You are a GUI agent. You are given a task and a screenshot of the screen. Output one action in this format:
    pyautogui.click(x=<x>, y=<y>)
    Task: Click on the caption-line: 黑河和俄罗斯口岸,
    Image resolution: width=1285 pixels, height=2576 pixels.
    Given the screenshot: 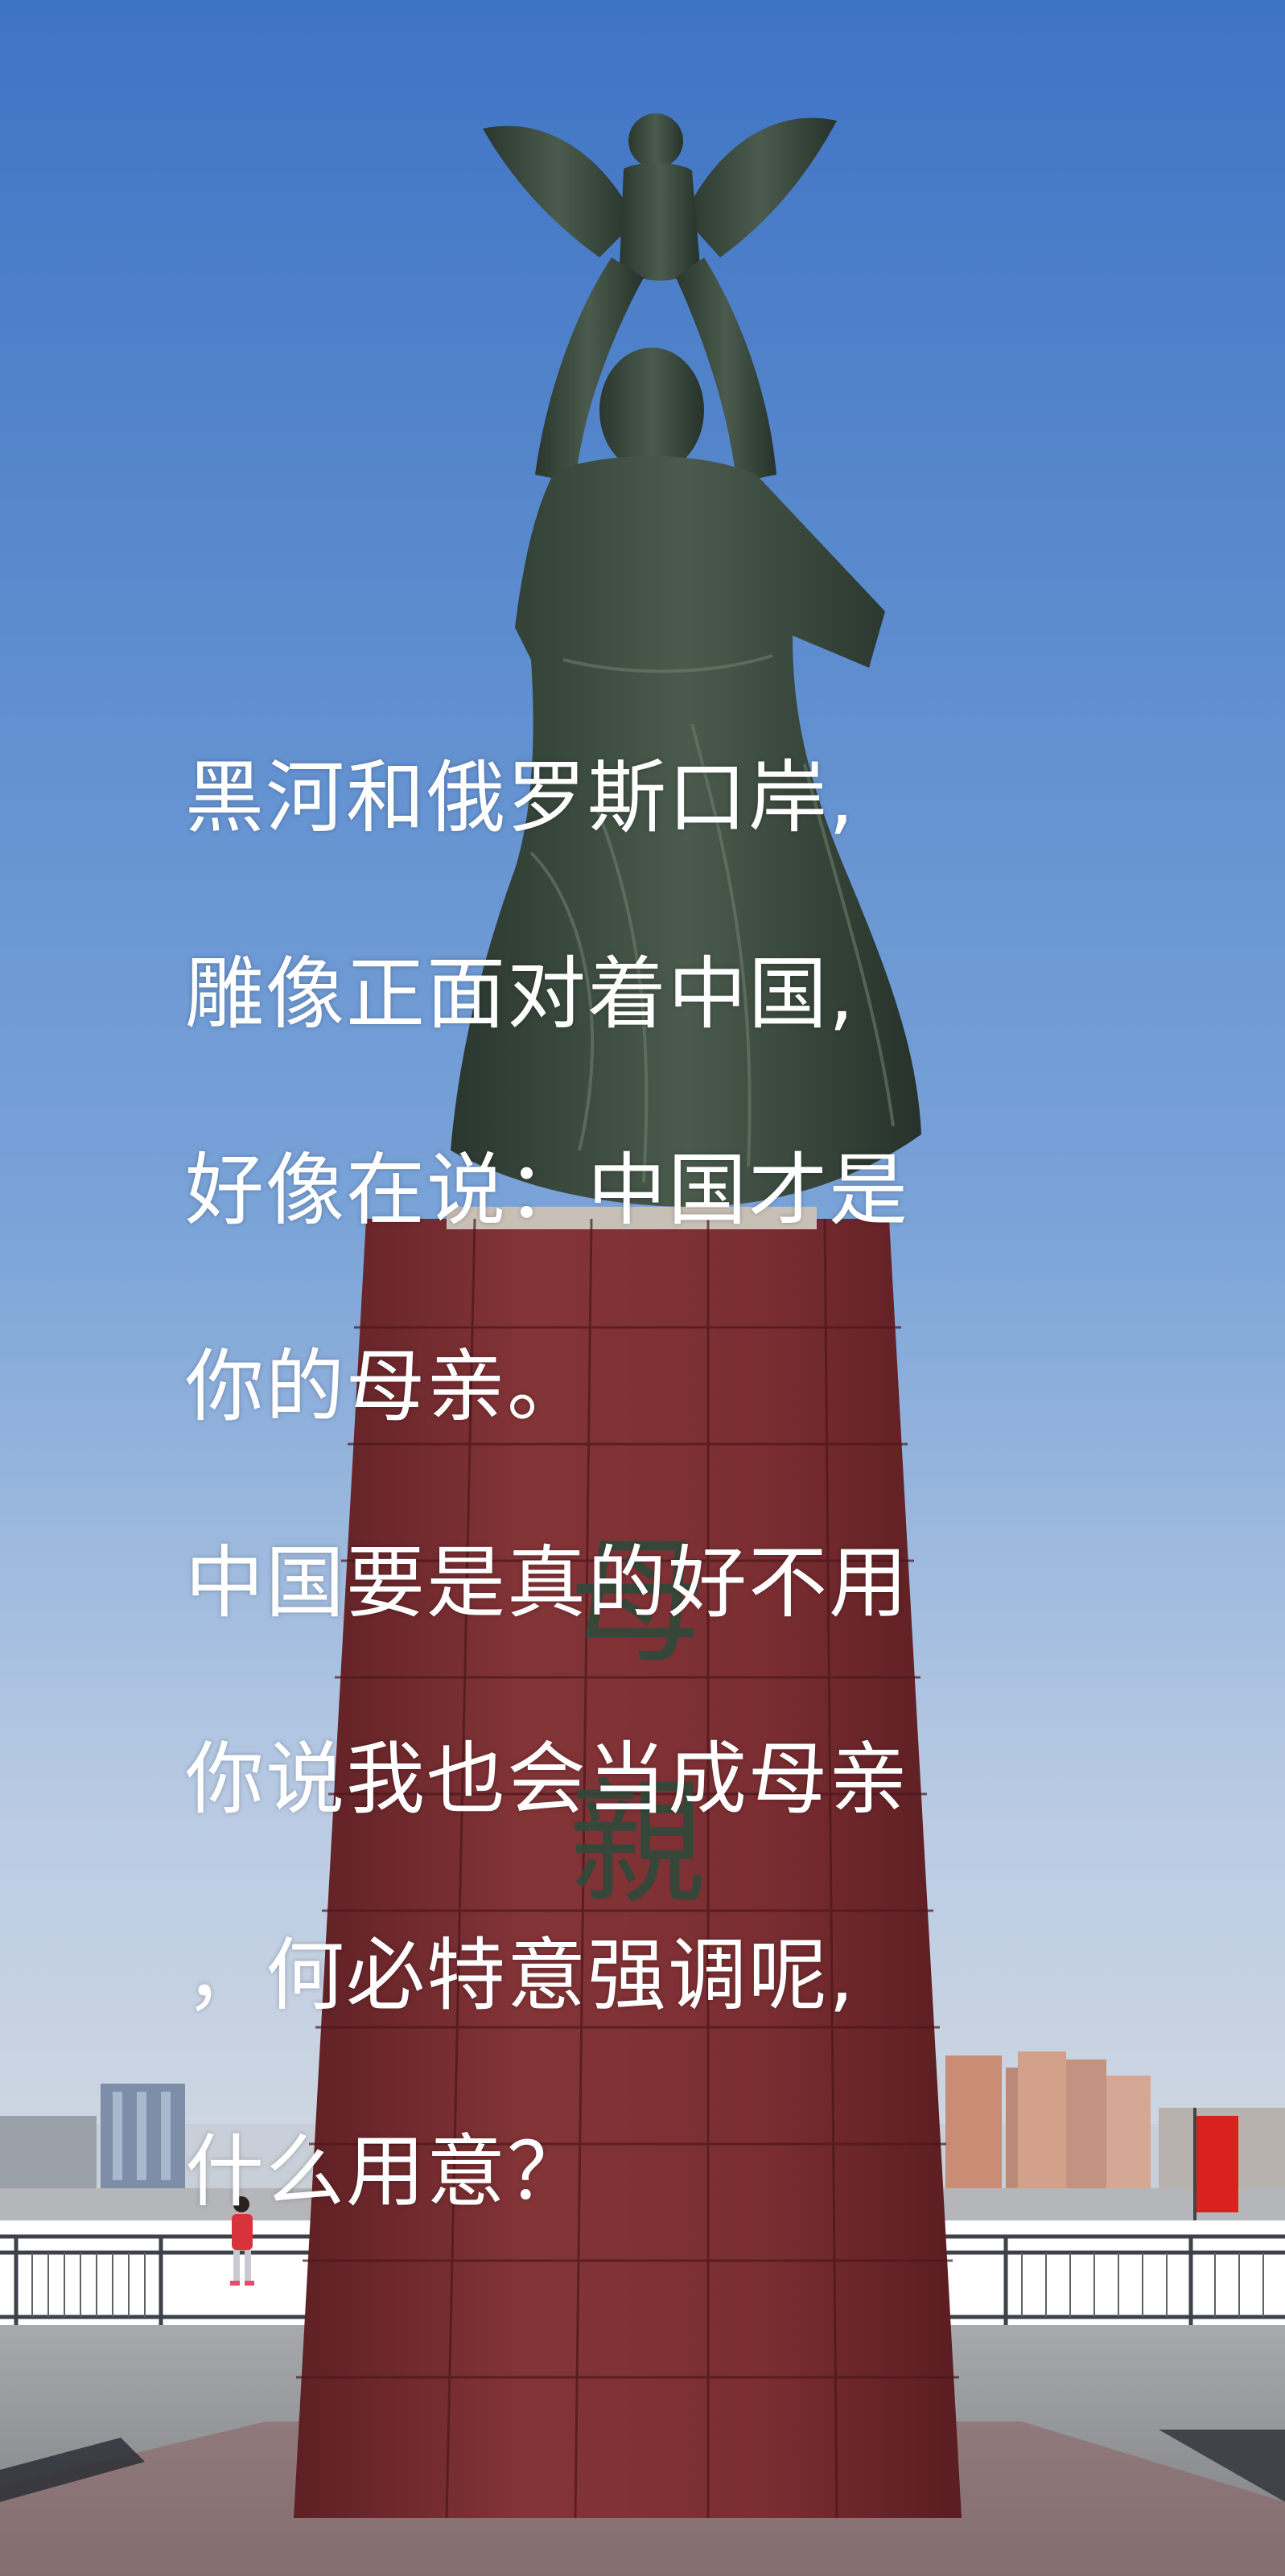 What is the action you would take?
    pyautogui.click(x=521, y=798)
    